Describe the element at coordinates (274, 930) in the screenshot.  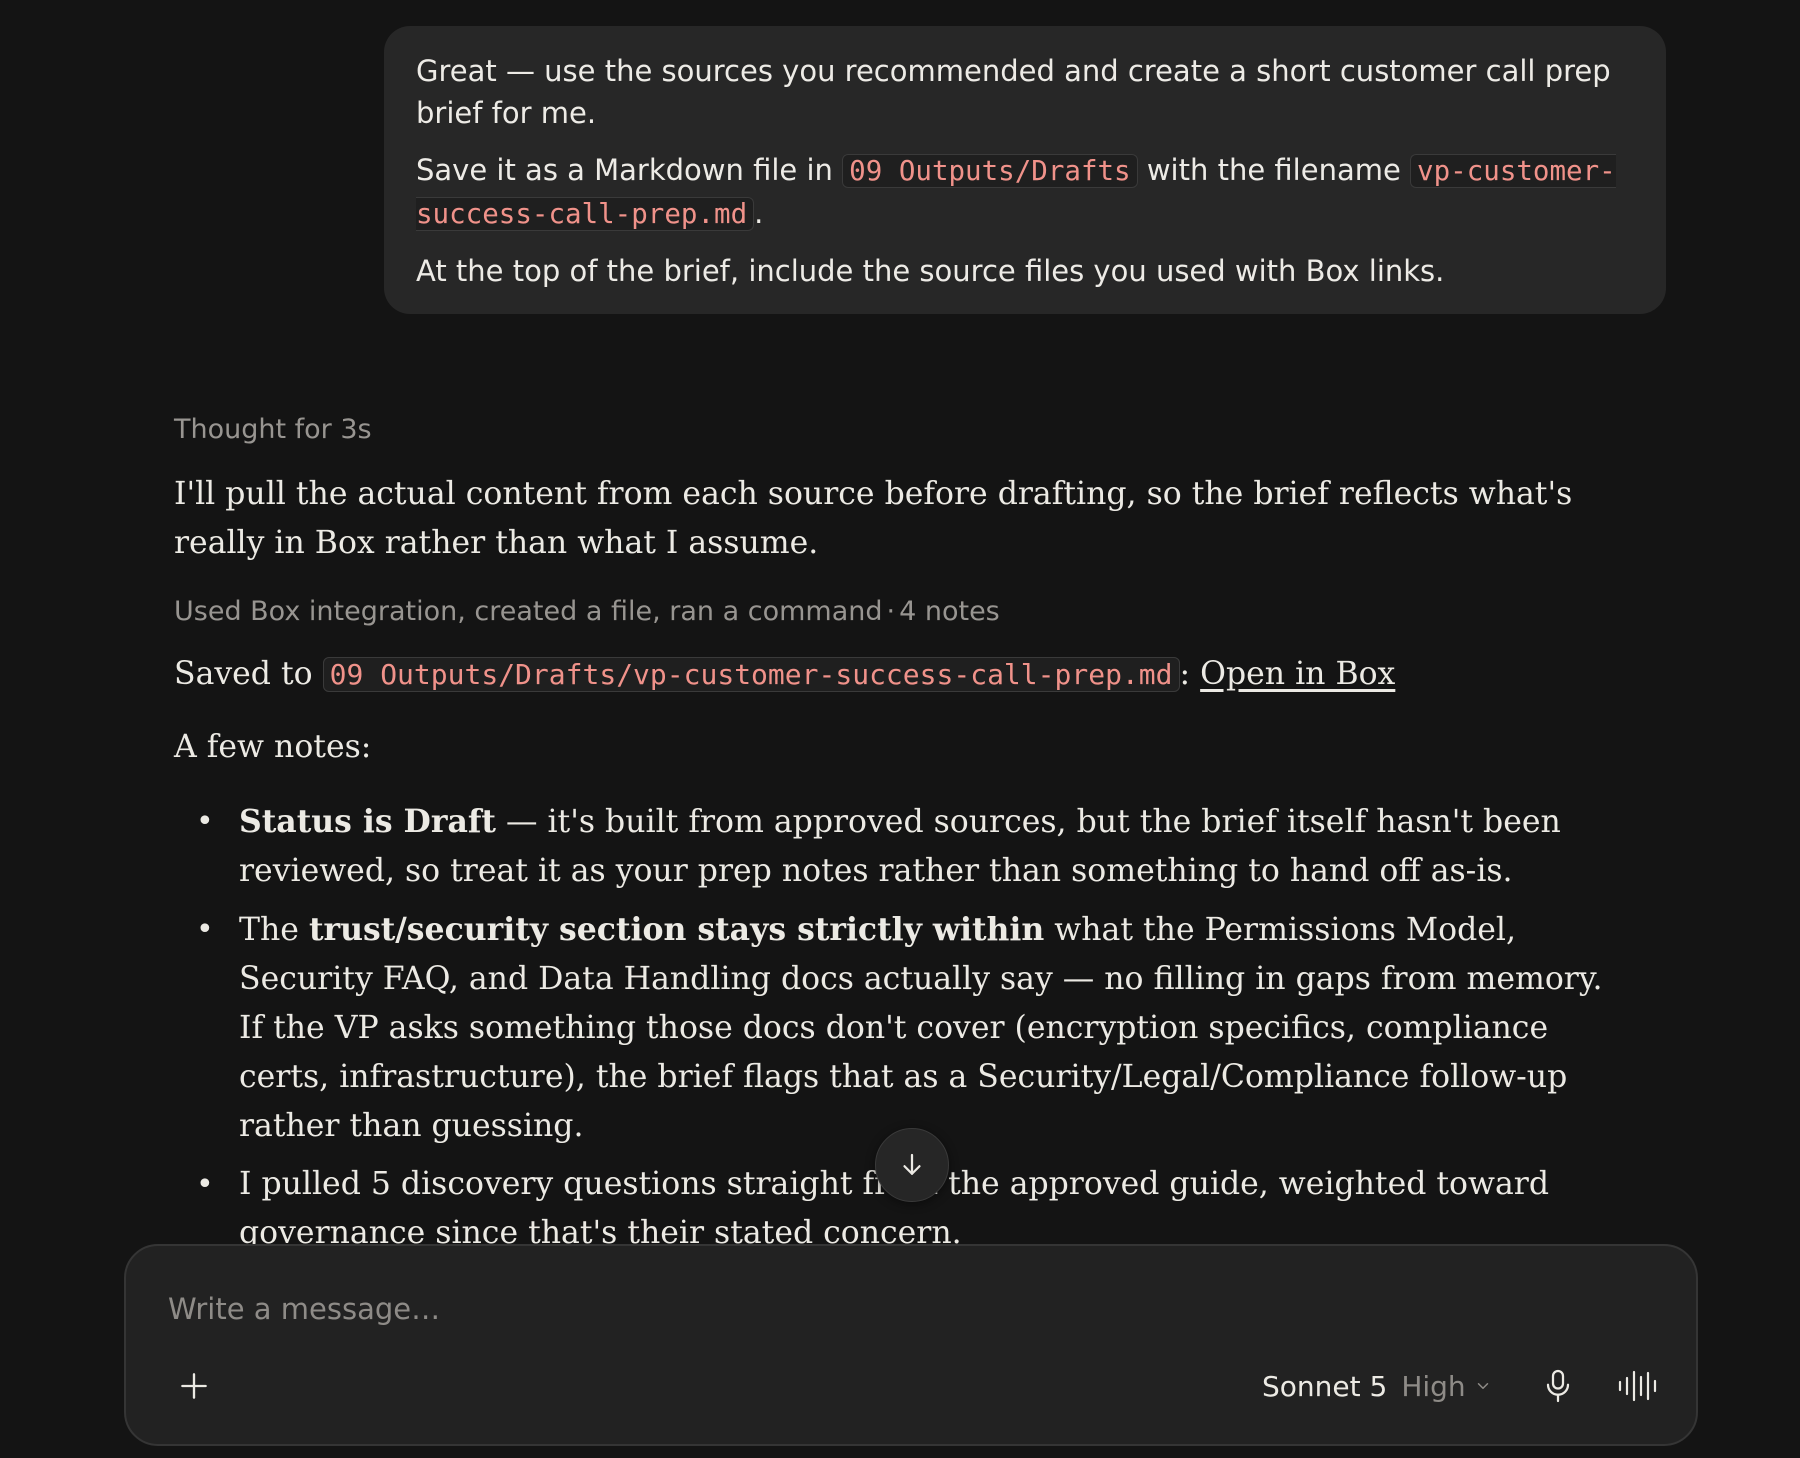
I see `note-prefix: The` at that location.